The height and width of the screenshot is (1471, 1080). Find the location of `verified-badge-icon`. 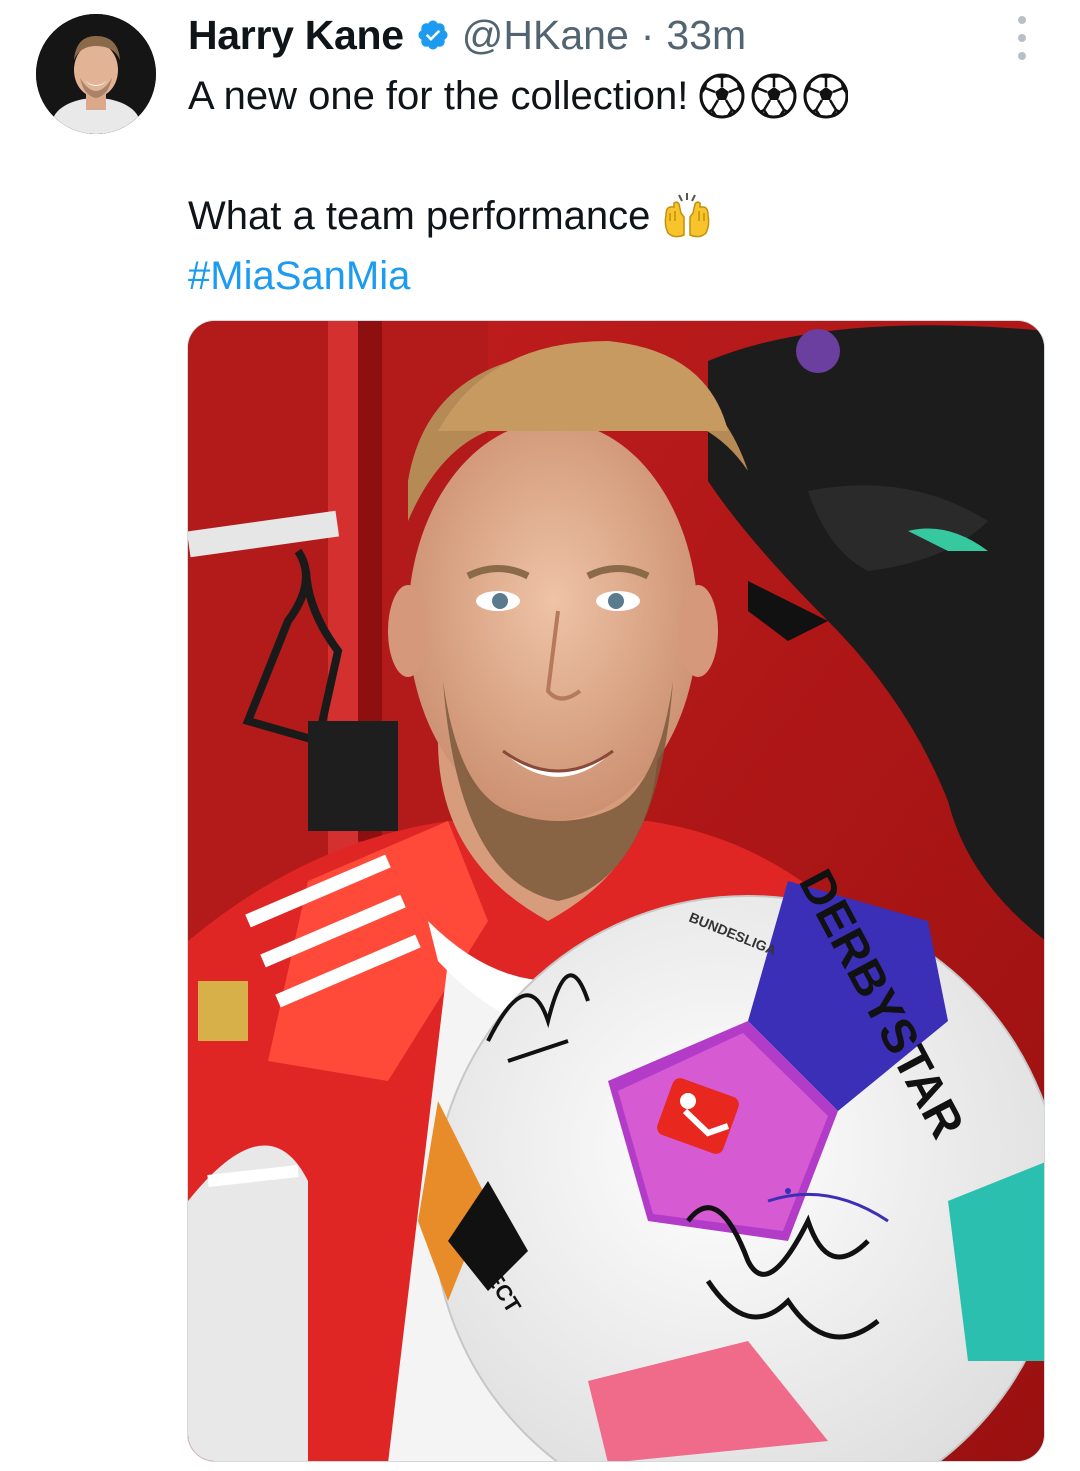

verified-badge-icon is located at coordinates (433, 35).